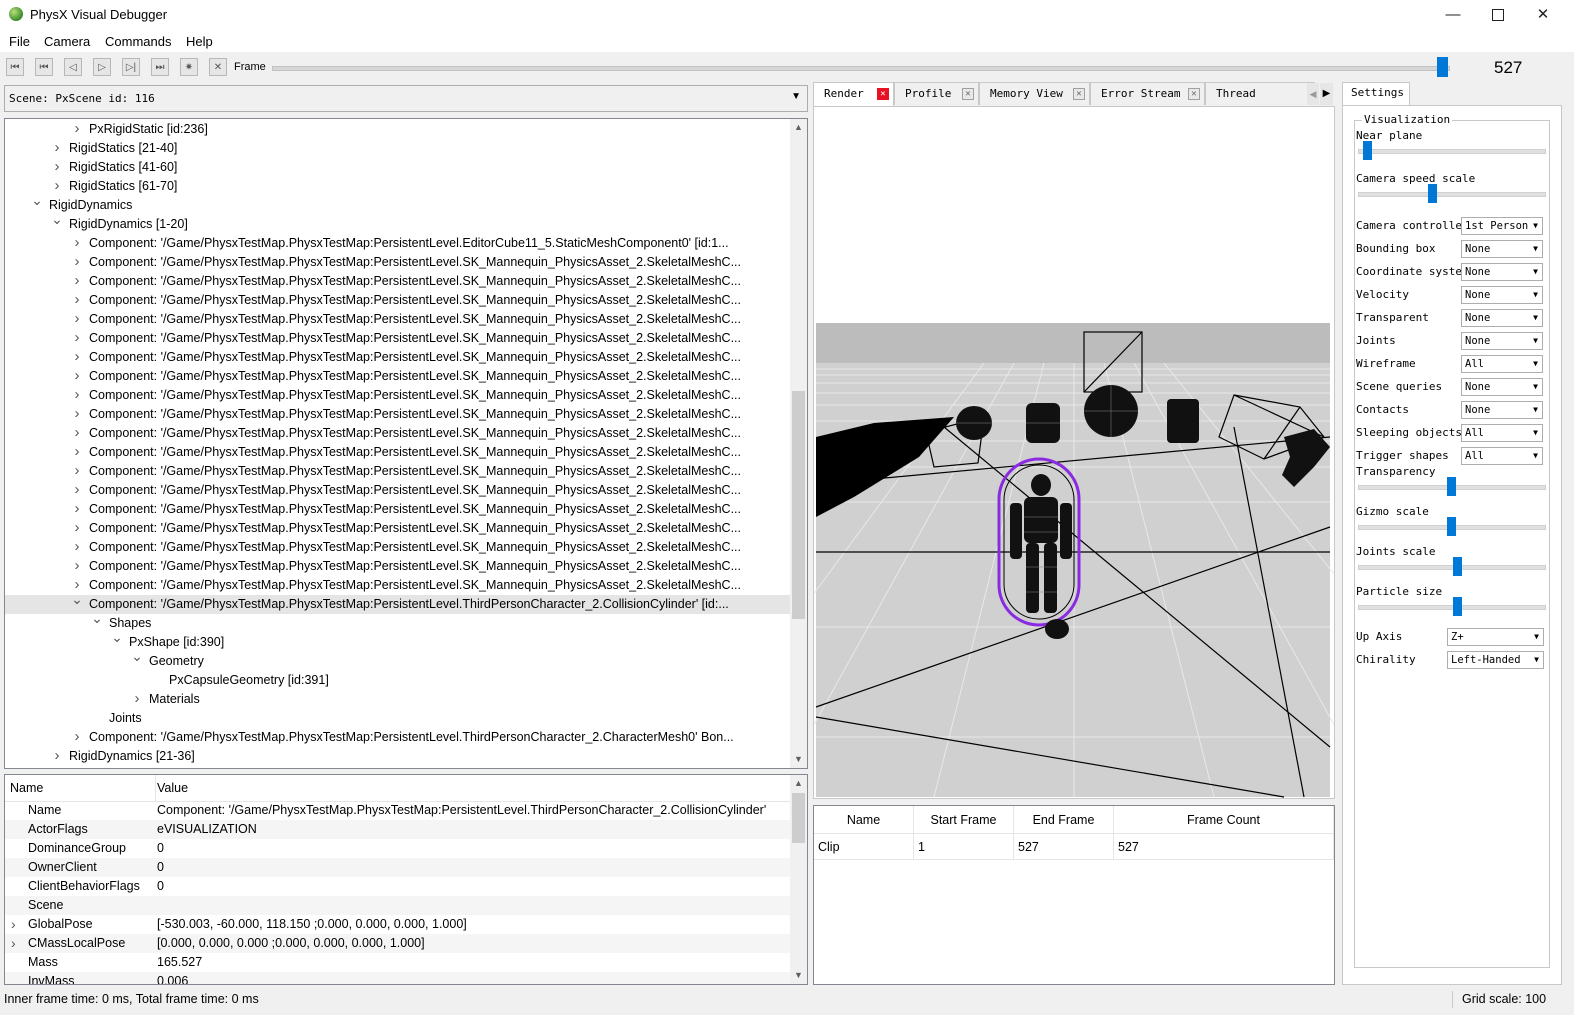 The image size is (1574, 1015). Describe the element at coordinates (853, 94) in the screenshot. I see `tab-render: Render ✕` at that location.